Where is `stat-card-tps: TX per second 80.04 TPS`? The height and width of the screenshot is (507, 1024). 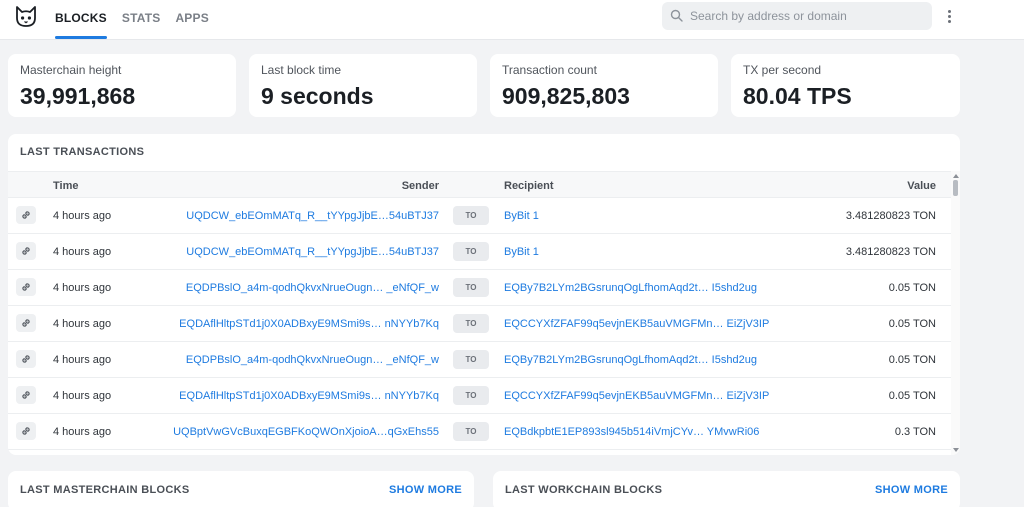
stat-card-tps: TX per second 80.04 TPS is located at coordinates (845, 85).